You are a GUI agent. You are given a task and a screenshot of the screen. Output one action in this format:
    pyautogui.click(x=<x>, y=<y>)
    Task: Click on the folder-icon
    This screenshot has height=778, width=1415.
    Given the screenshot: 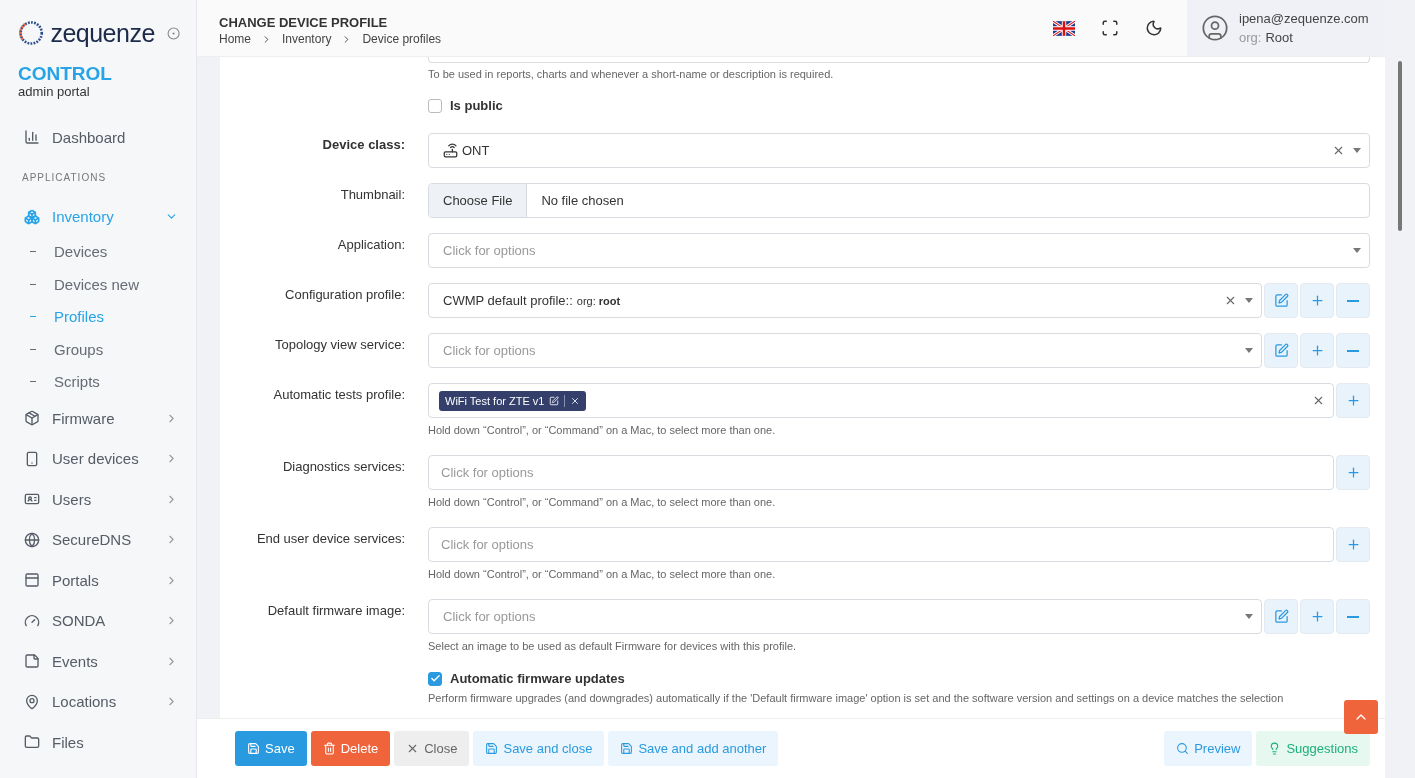 What is the action you would take?
    pyautogui.click(x=32, y=742)
    